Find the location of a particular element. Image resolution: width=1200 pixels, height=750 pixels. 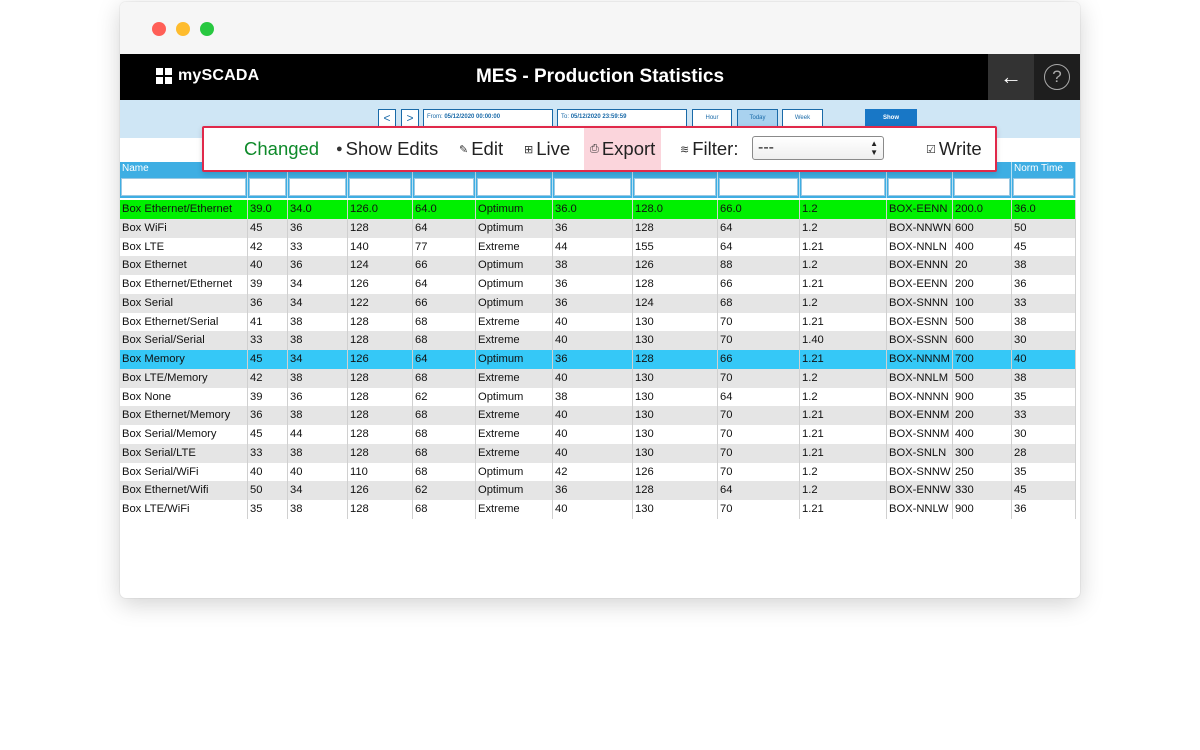

table-cell: Box Serial/WiFi is located at coordinates (184, 472).